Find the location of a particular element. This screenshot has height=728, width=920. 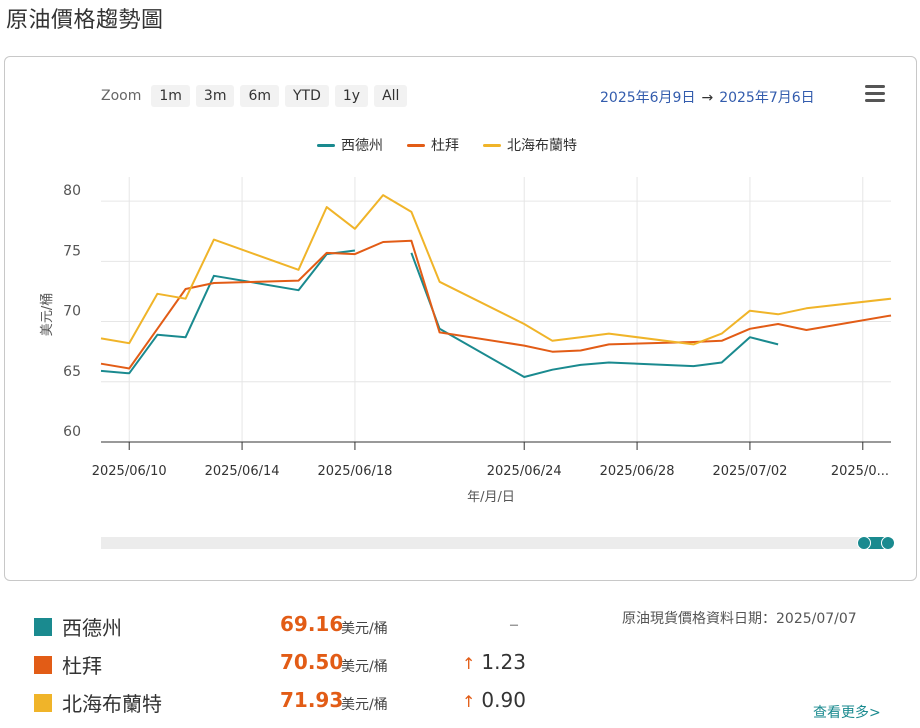

summary-name: 北海布蘭特 is located at coordinates (112, 704).